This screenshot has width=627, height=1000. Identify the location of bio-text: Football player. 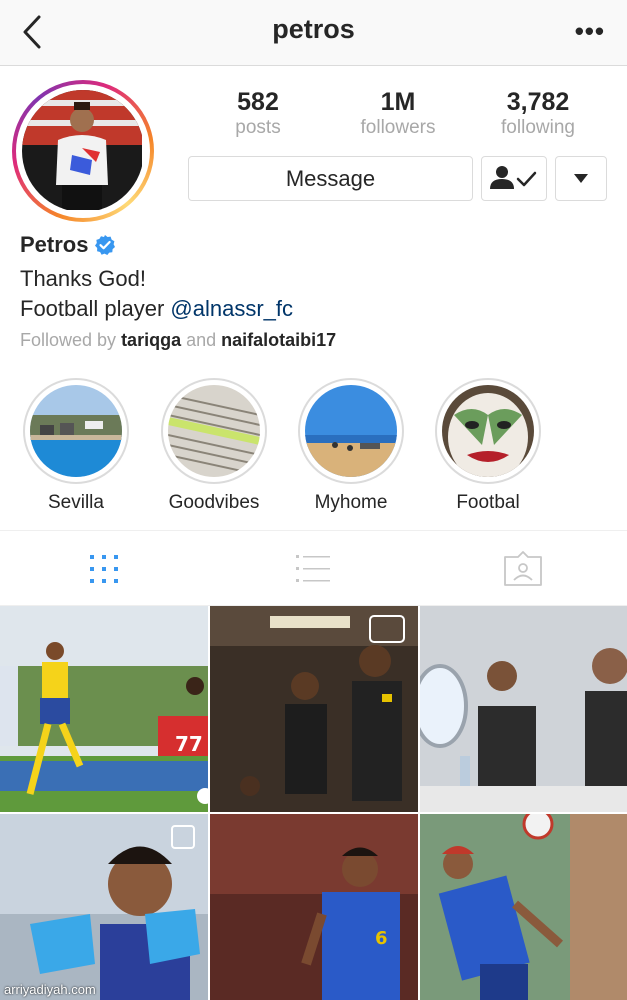
(95, 308).